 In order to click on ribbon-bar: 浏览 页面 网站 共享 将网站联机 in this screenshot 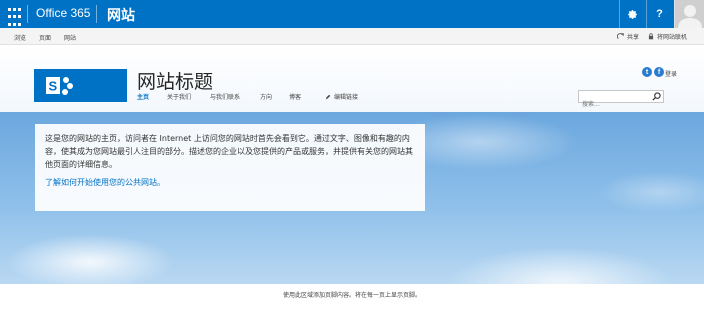, I will do `click(352, 36)`.